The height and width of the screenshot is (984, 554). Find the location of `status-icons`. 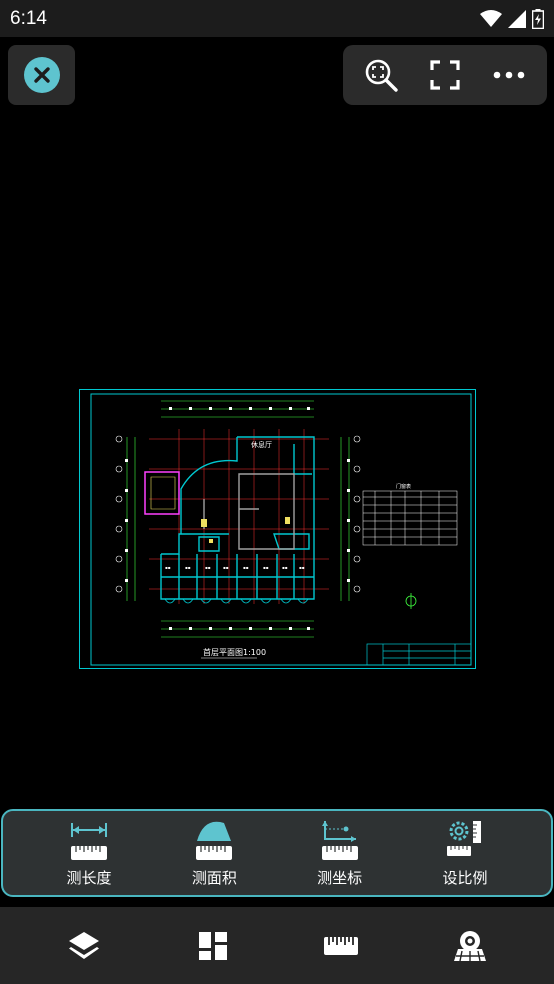

status-icons is located at coordinates (512, 18).